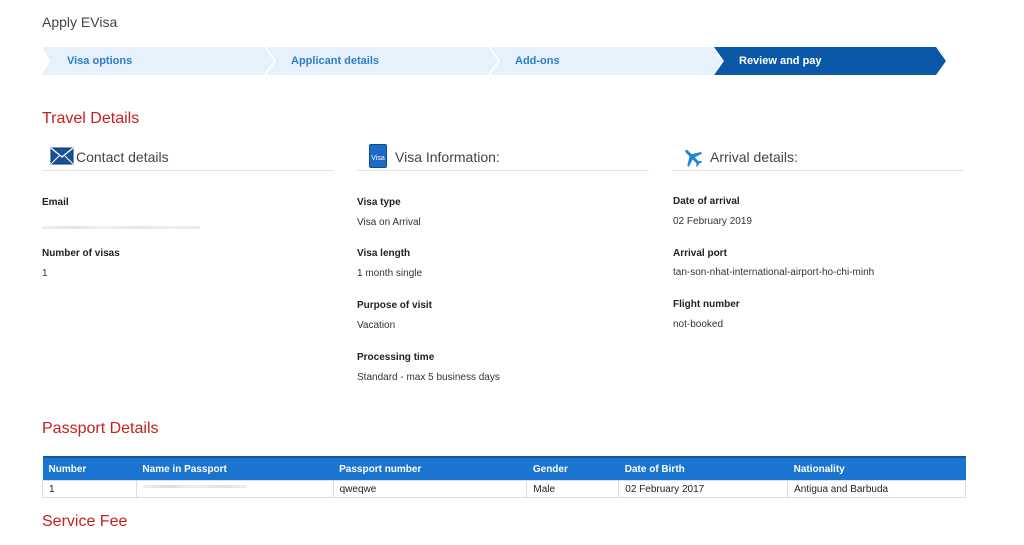  Describe the element at coordinates (376, 325) in the screenshot. I see `purpose-of-visit-value: Vacation` at that location.